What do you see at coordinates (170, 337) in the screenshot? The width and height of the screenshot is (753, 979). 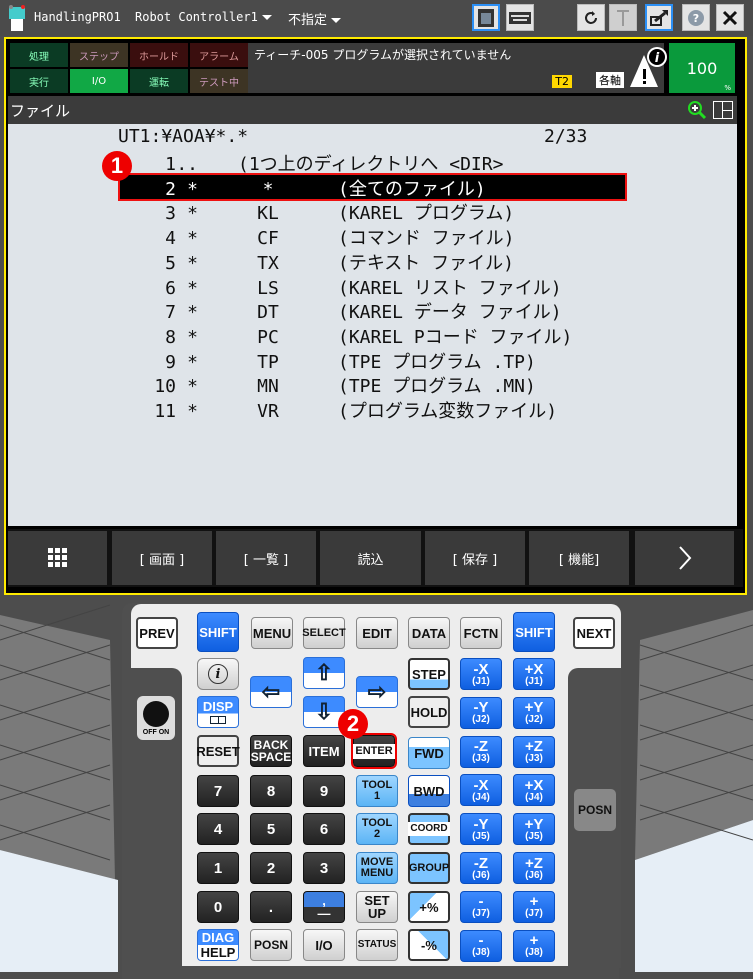 I see `row-no: 8` at bounding box center [170, 337].